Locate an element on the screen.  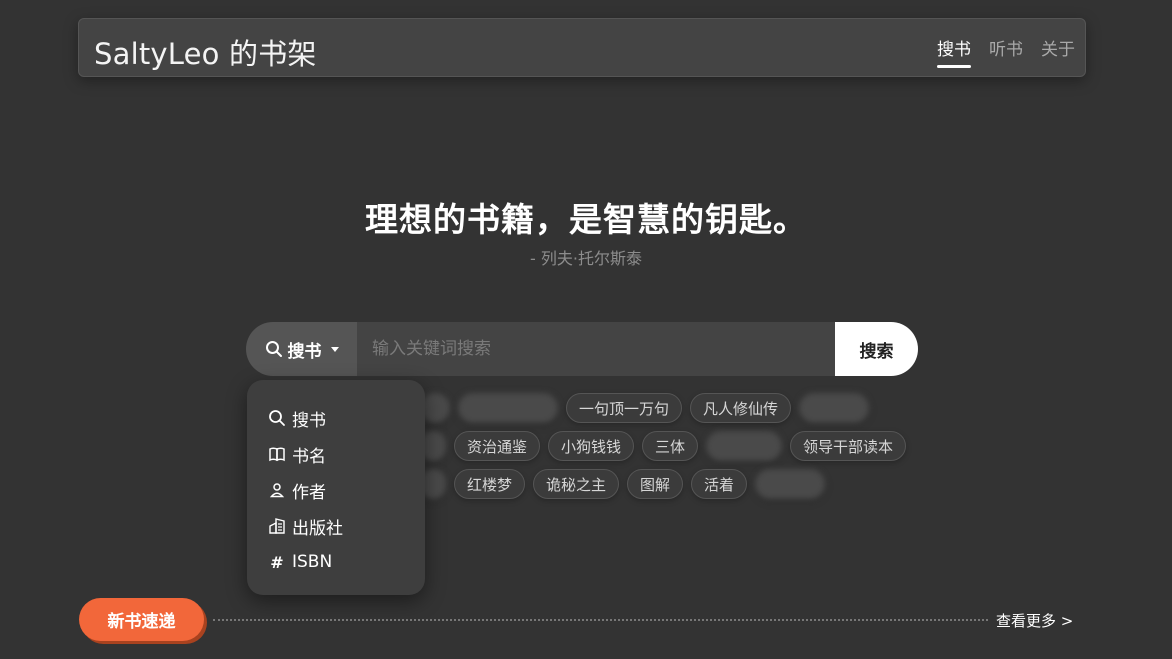
caret-down-icon is located at coordinates (334, 349).